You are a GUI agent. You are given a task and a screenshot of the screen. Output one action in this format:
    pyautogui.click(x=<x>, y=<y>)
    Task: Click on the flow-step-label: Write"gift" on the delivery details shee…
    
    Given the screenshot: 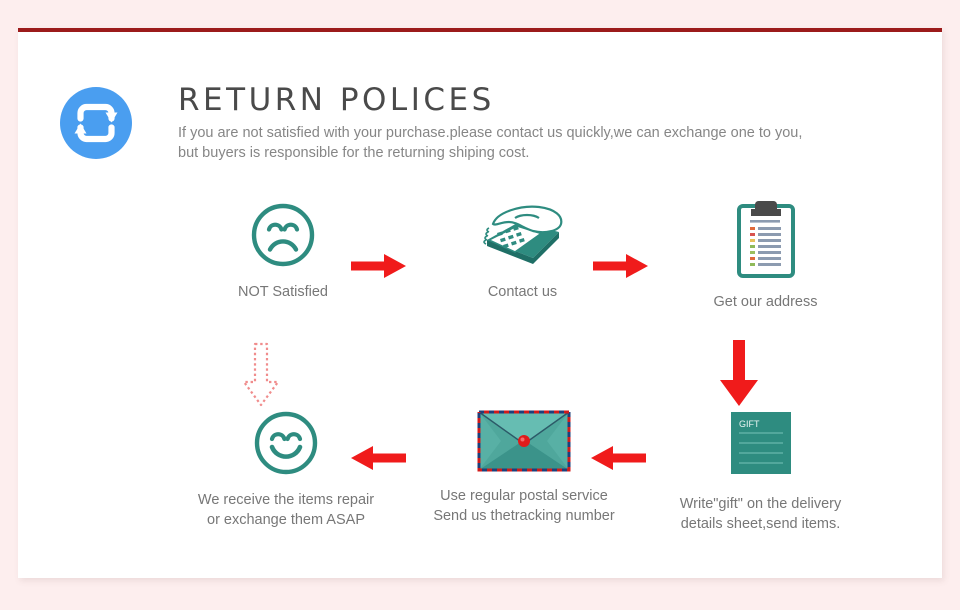 What is the action you would take?
    pyautogui.click(x=760, y=514)
    